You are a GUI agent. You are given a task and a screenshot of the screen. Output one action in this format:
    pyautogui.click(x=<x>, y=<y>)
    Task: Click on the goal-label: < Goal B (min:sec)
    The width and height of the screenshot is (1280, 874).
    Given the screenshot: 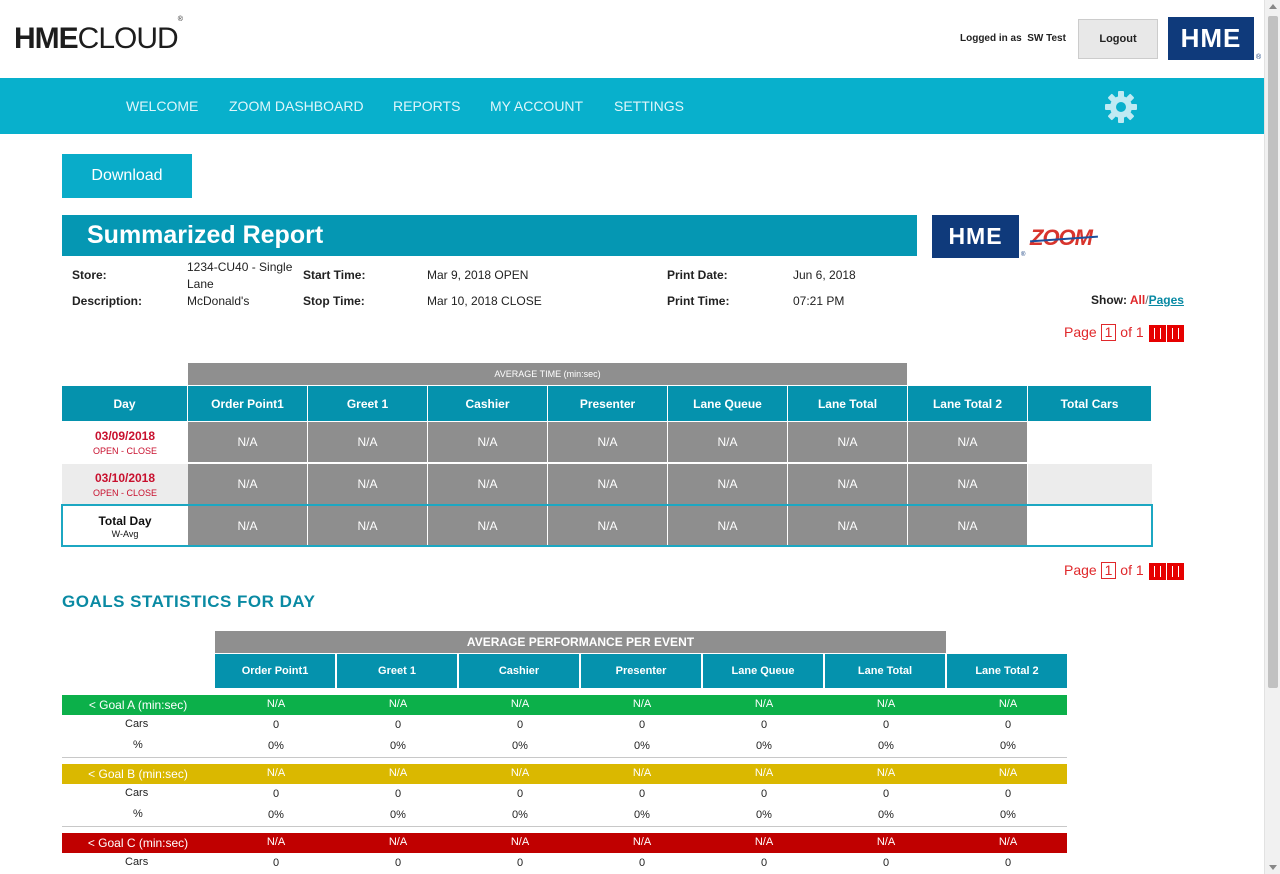 What is the action you would take?
    pyautogui.click(x=138, y=774)
    